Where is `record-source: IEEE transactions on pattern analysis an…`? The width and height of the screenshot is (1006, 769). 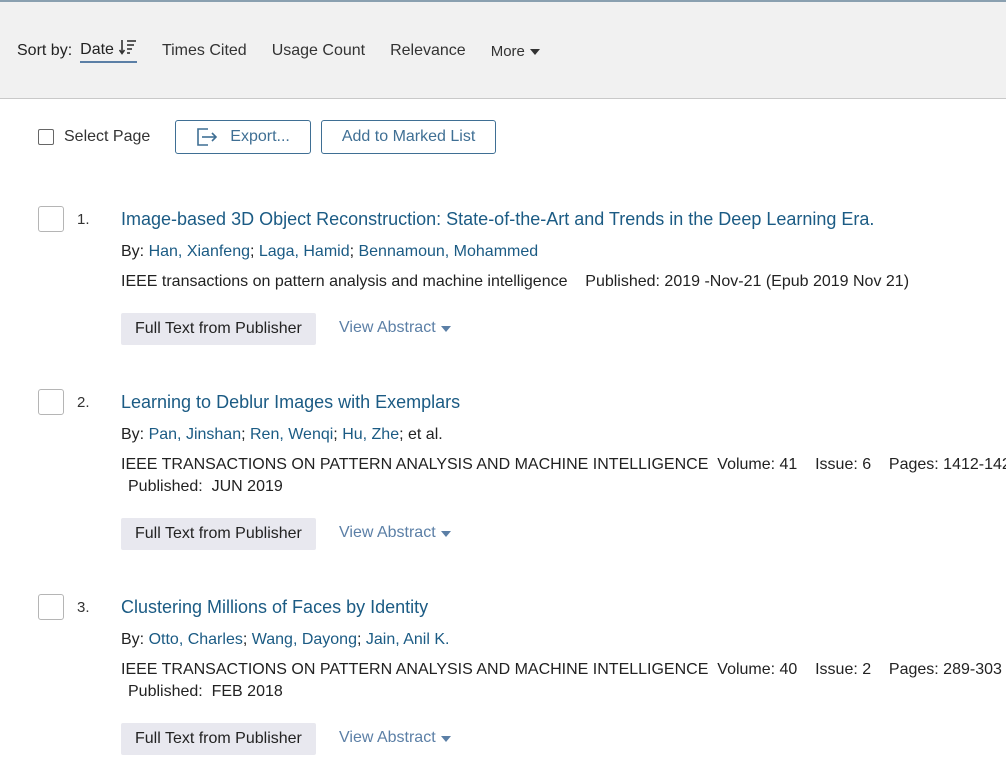
record-source: IEEE transactions on pattern analysis an… is located at coordinates (515, 282).